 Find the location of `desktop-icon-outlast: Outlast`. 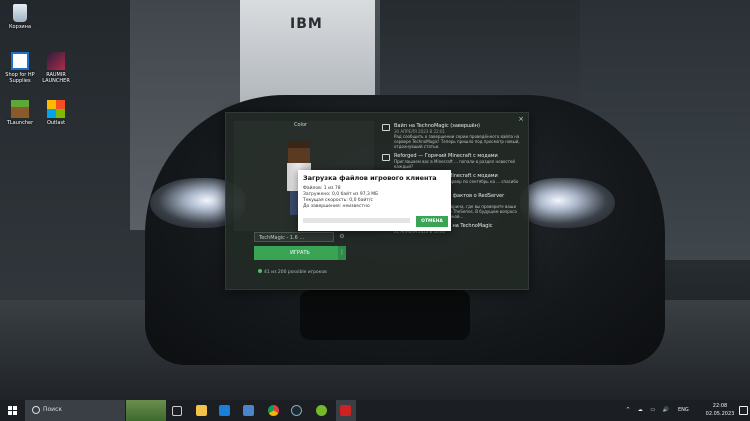

desktop-icon-outlast: Outlast is located at coordinates (56, 113).